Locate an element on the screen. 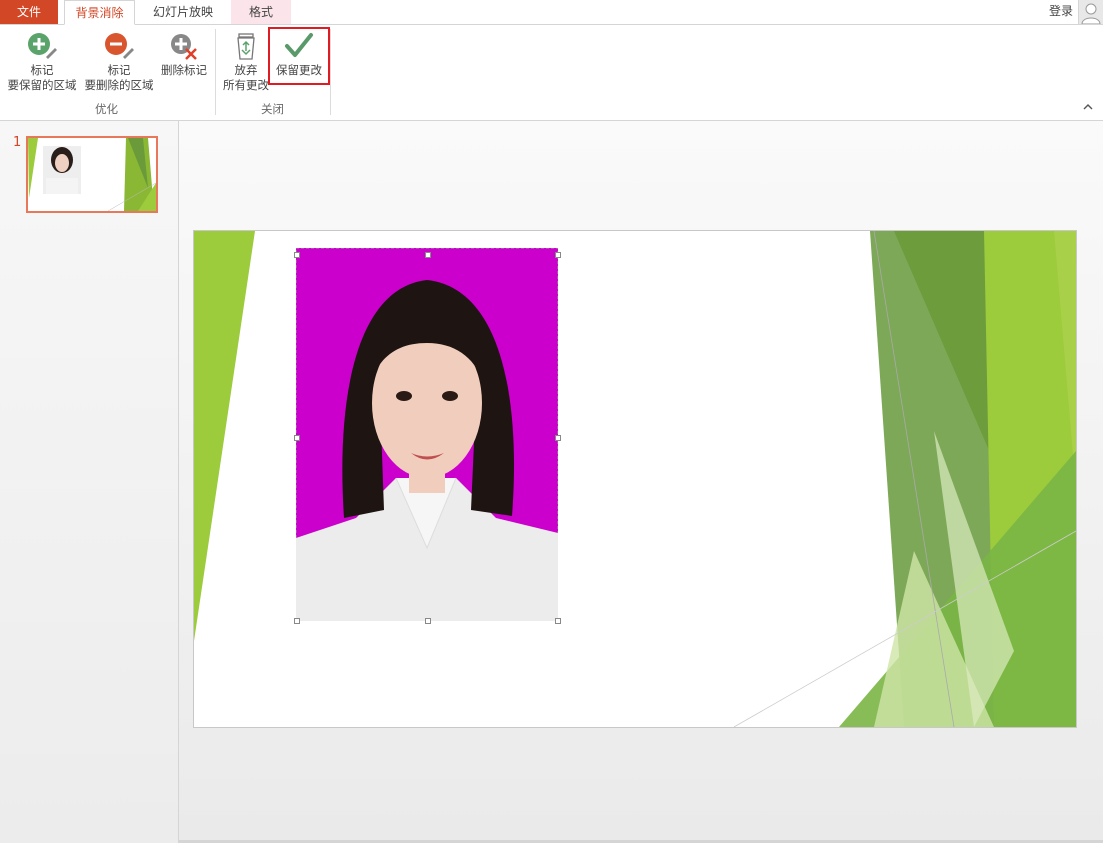  tab-file: 文件 is located at coordinates (29, 12).